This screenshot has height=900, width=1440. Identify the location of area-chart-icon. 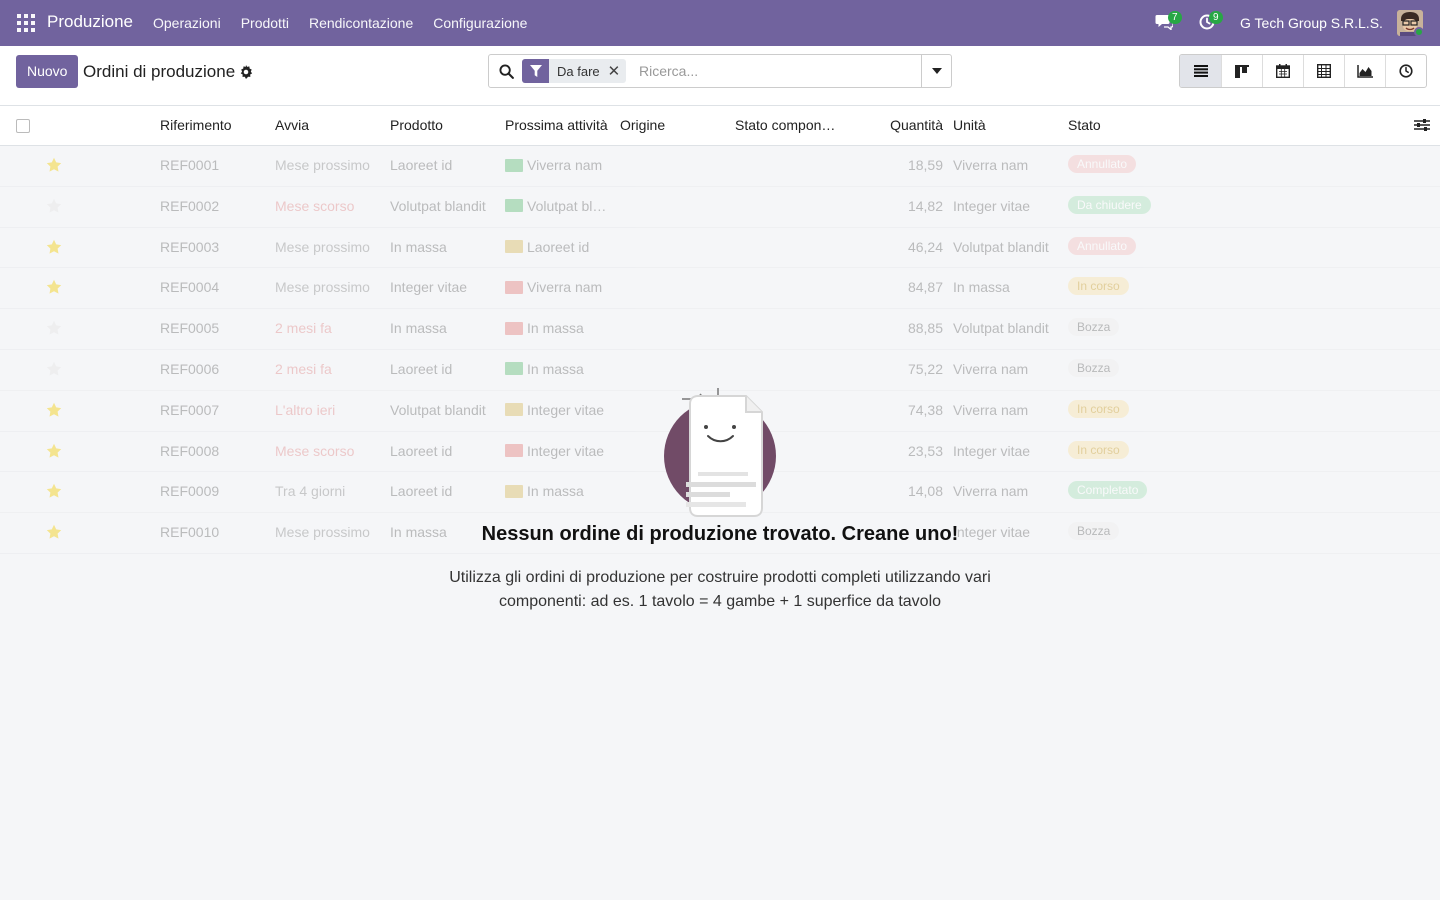
(1365, 71).